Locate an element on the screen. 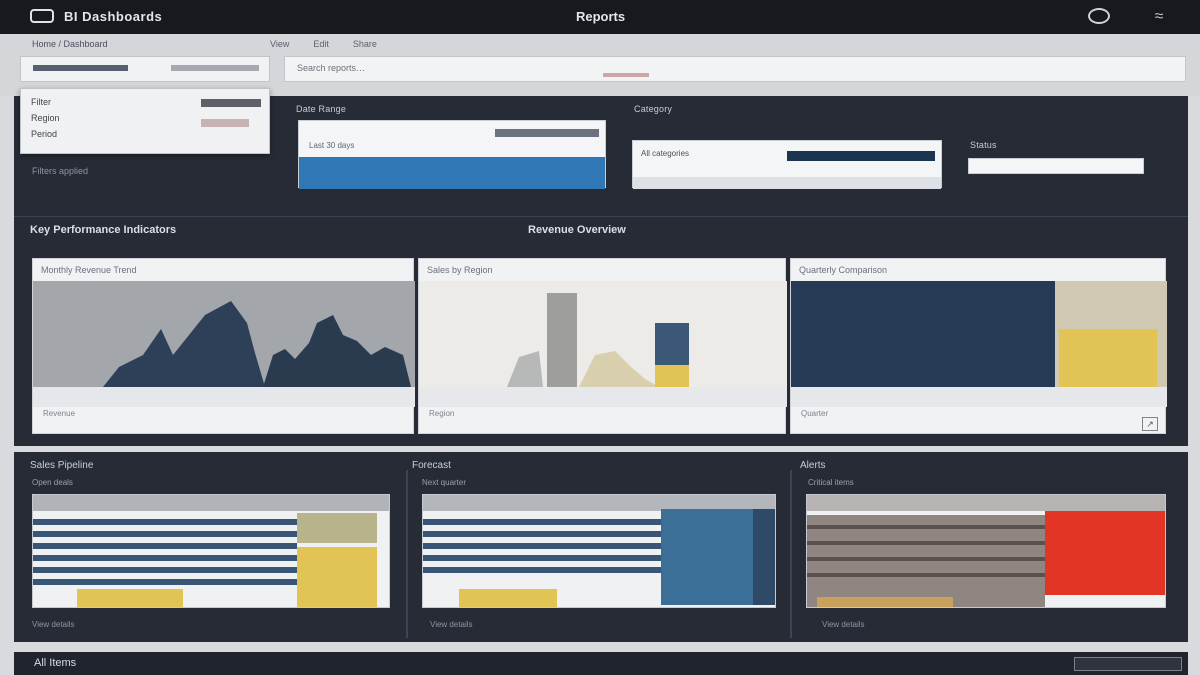 Image resolution: width=1200 pixels, height=675 pixels. section-center-title: Revenue Overview is located at coordinates (577, 230).